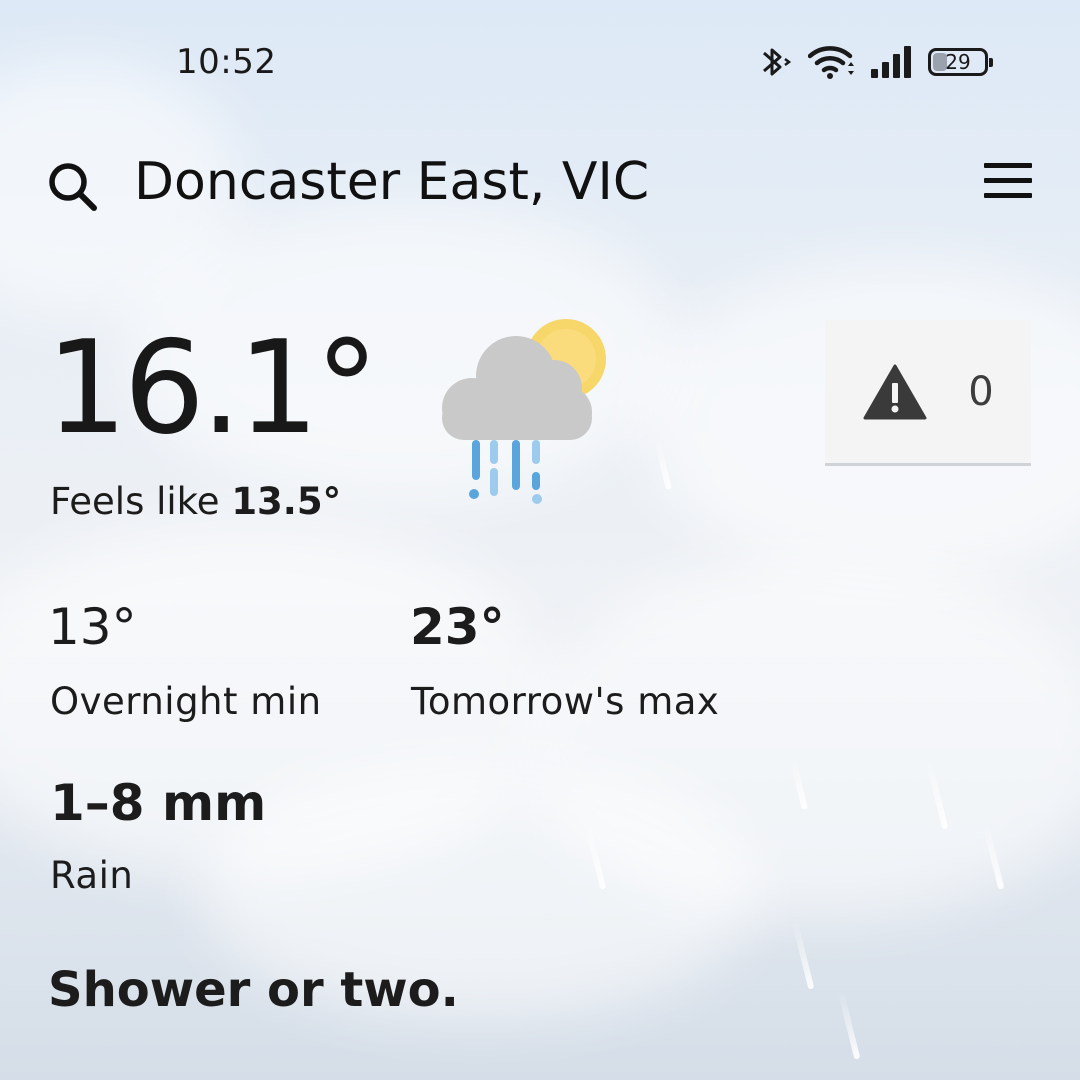 The width and height of the screenshot is (1080, 1080). Describe the element at coordinates (226, 62) in the screenshot. I see `status-time: 10:52` at that location.